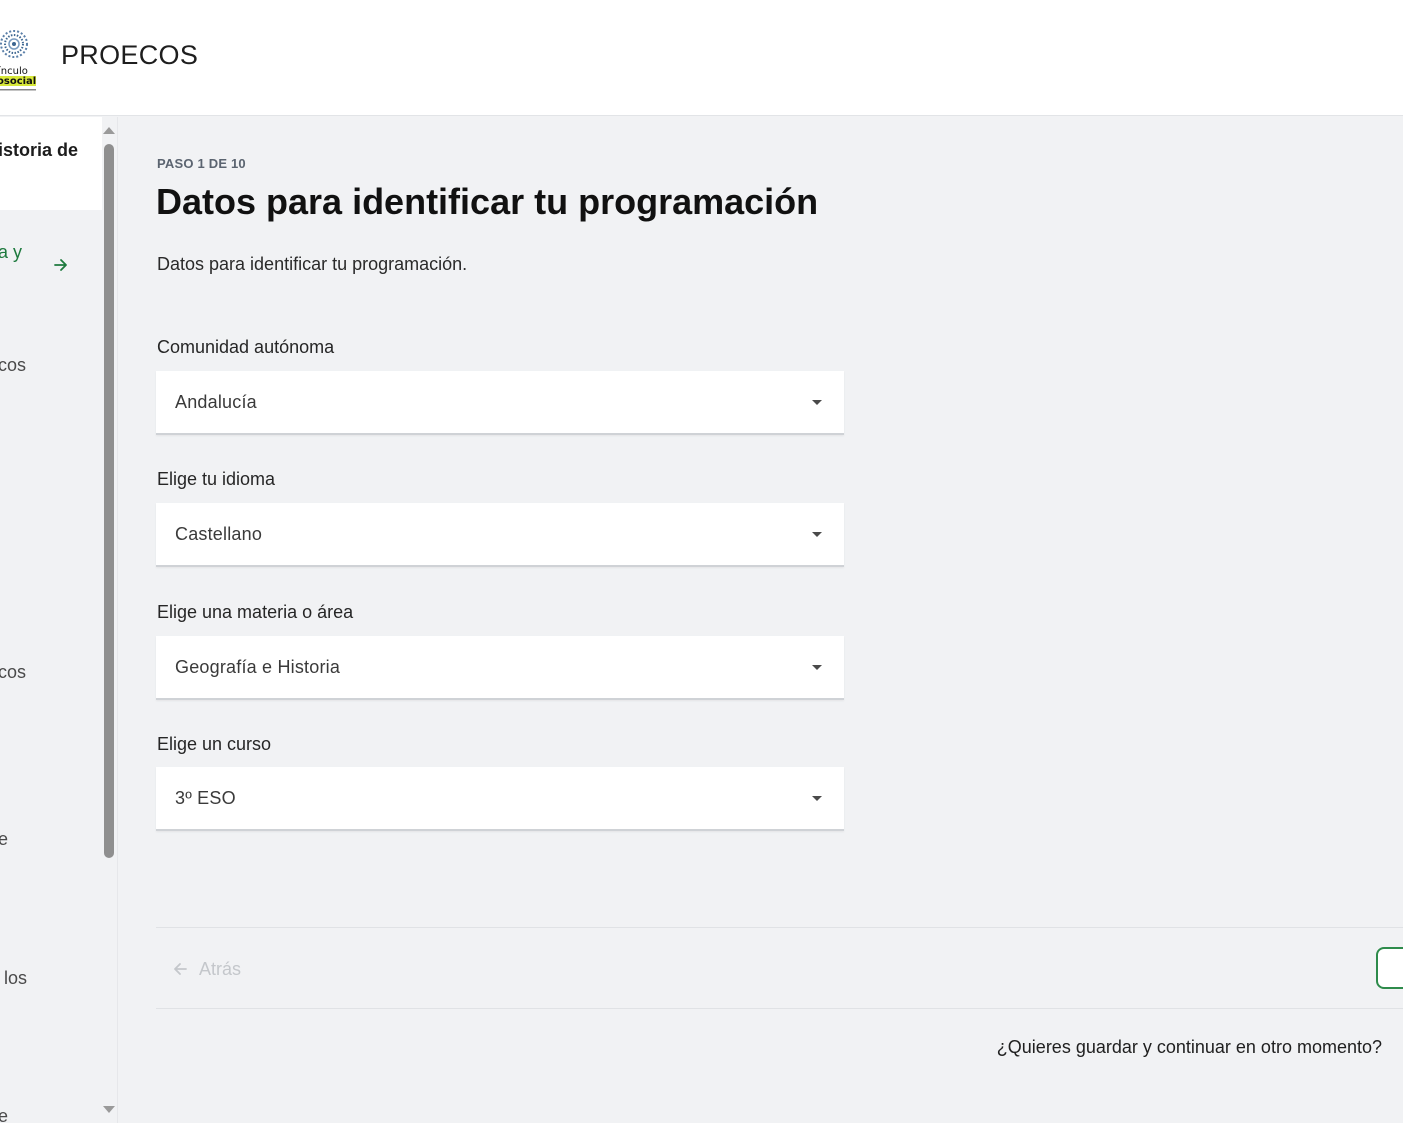  What do you see at coordinates (214, 744) in the screenshot?
I see `curso-label: Elige un curso` at bounding box center [214, 744].